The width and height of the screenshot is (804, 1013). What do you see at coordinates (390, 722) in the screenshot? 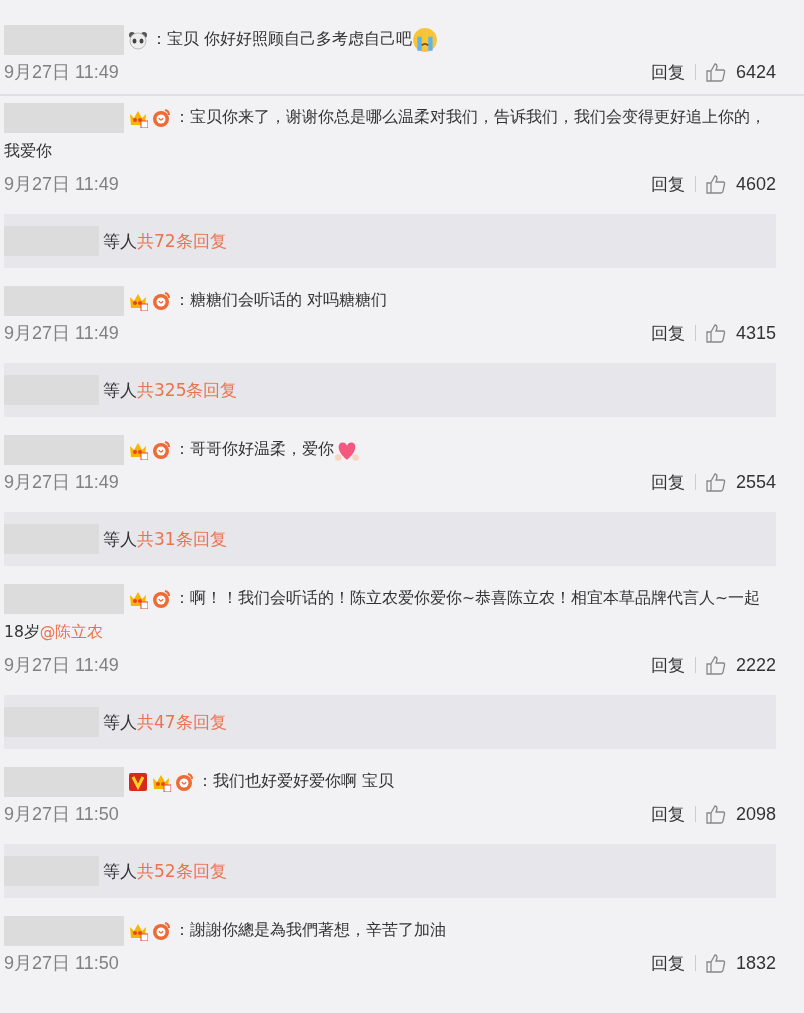
I see `reply-summary-bar: 等人共47条回复` at bounding box center [390, 722].